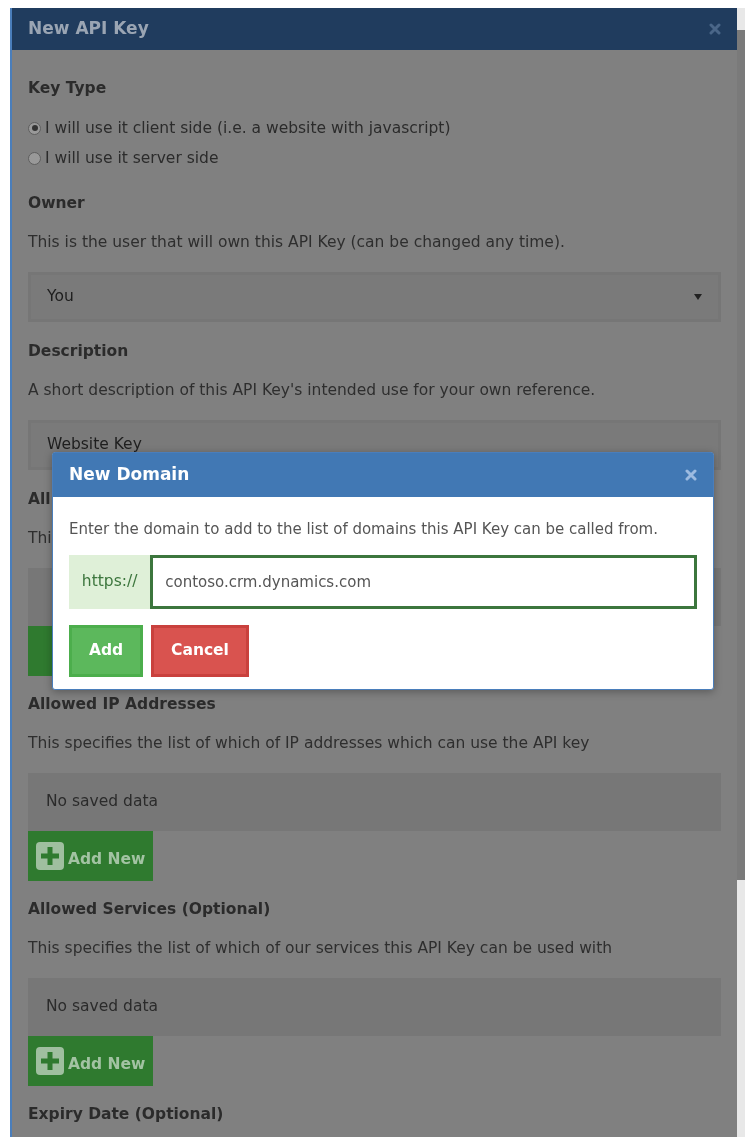 This screenshot has width=745, height=1137. Describe the element at coordinates (122, 704) in the screenshot. I see `section-heading: Allowed IP Addresses` at that location.